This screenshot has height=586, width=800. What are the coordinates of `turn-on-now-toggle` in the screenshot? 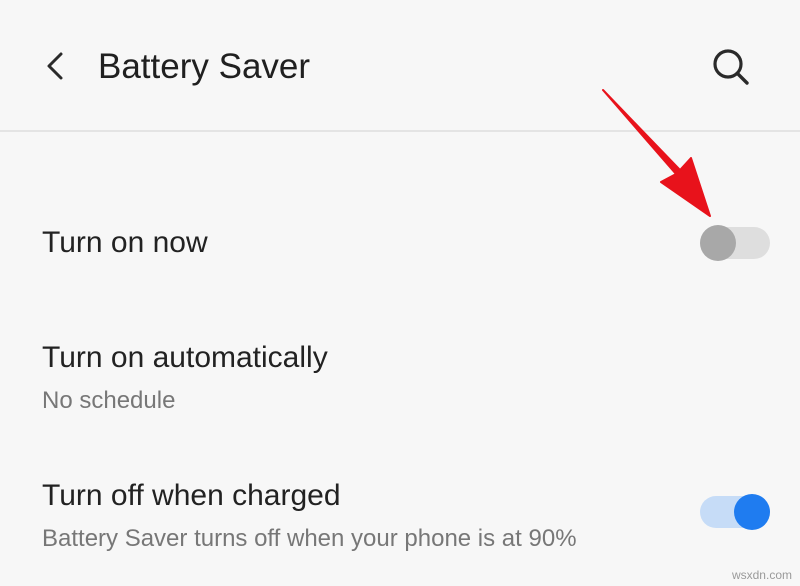 It's located at (735, 243).